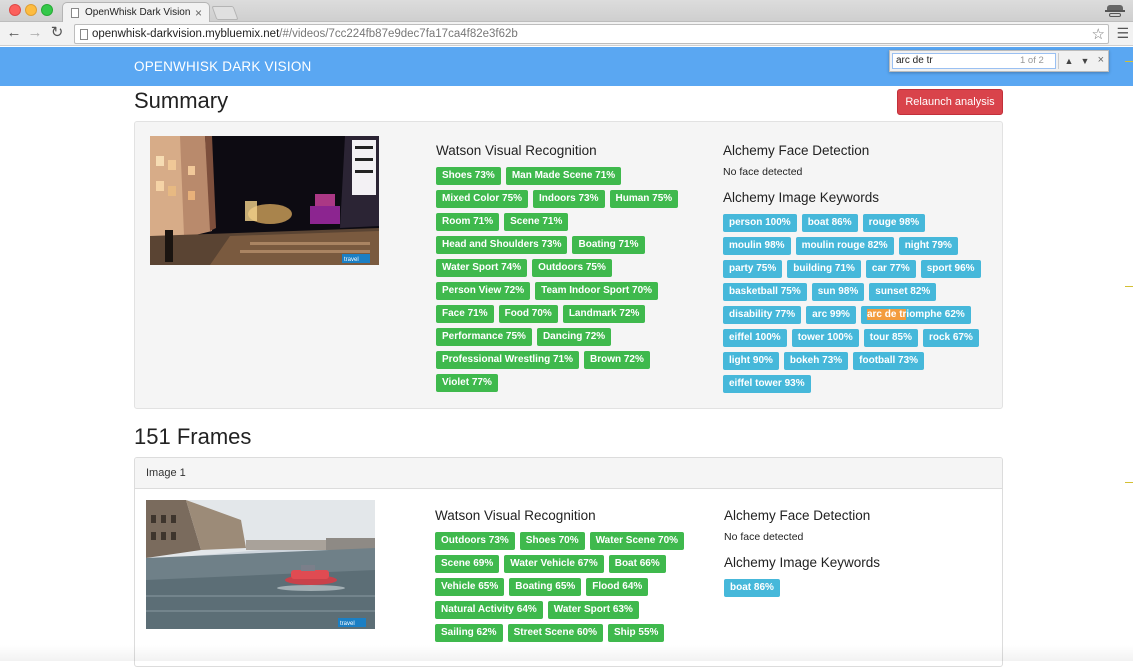 This screenshot has height=667, width=1133. What do you see at coordinates (760, 223) in the screenshot?
I see `image-keyword-tag: person 100%` at bounding box center [760, 223].